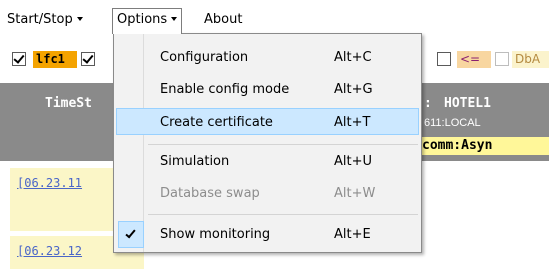  I want to click on menu-options-label: Options, so click(142, 19).